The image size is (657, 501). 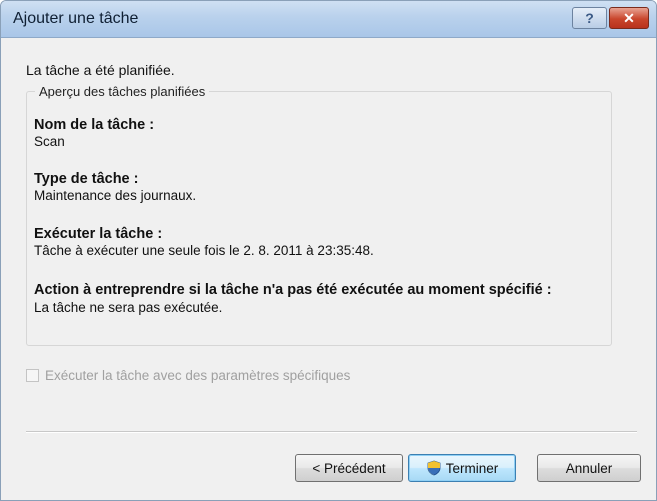 I want to click on previous-button: < Précédent, so click(x=349, y=468).